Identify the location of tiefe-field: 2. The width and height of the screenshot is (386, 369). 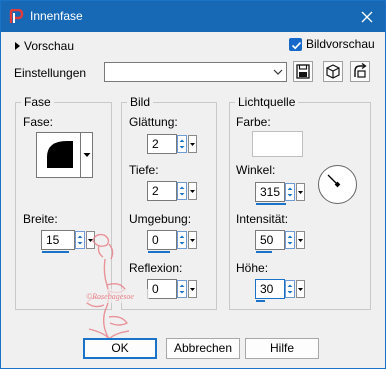
(162, 191).